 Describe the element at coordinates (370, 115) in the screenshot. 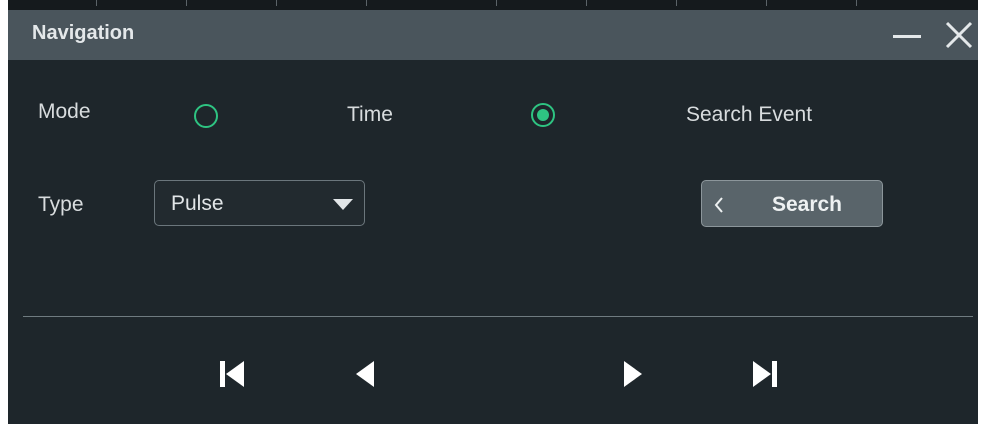

I see `radio-time-label: Time` at that location.